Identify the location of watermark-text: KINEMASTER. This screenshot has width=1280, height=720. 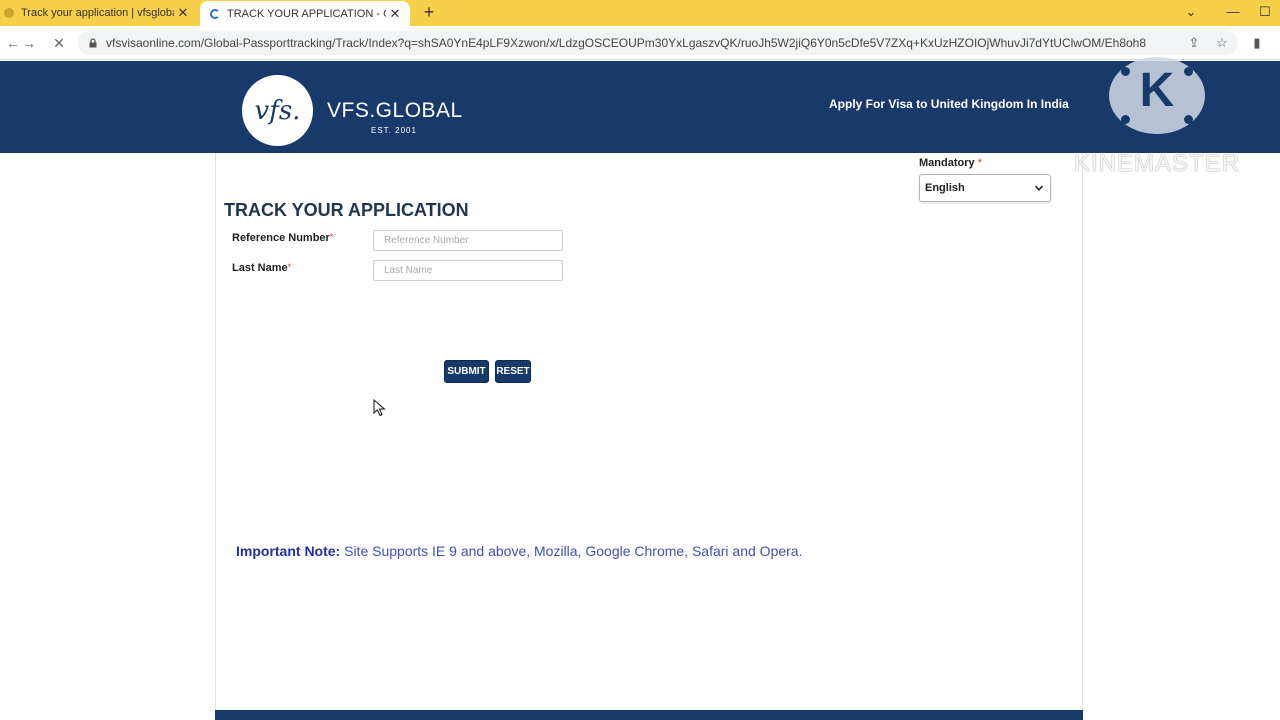
(1157, 163).